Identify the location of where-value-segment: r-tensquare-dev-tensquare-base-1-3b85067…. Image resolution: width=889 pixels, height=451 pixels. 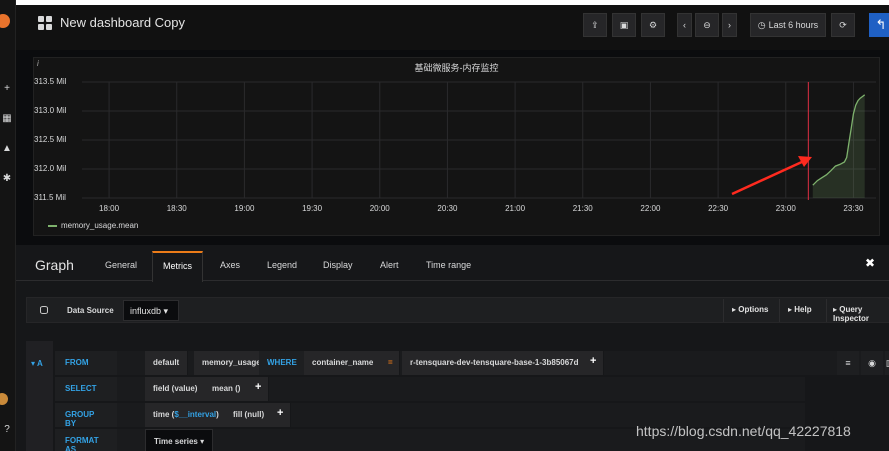
(495, 363).